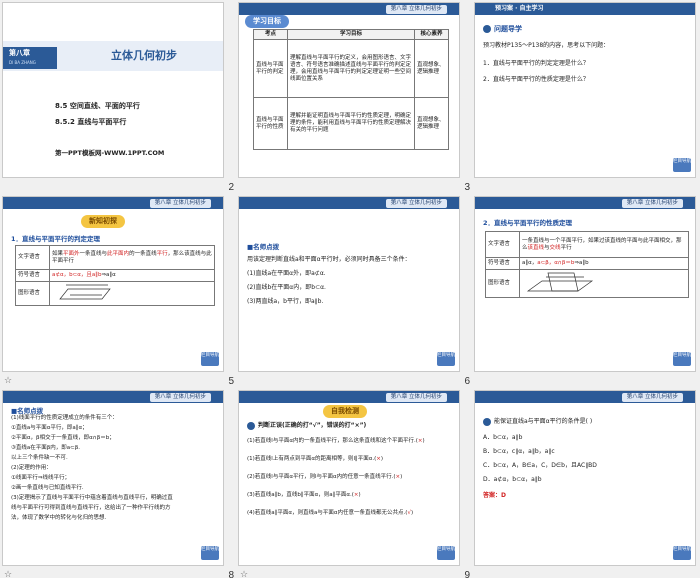  What do you see at coordinates (267, 21) in the screenshot?
I see `section-pill: 学习目标` at bounding box center [267, 21].